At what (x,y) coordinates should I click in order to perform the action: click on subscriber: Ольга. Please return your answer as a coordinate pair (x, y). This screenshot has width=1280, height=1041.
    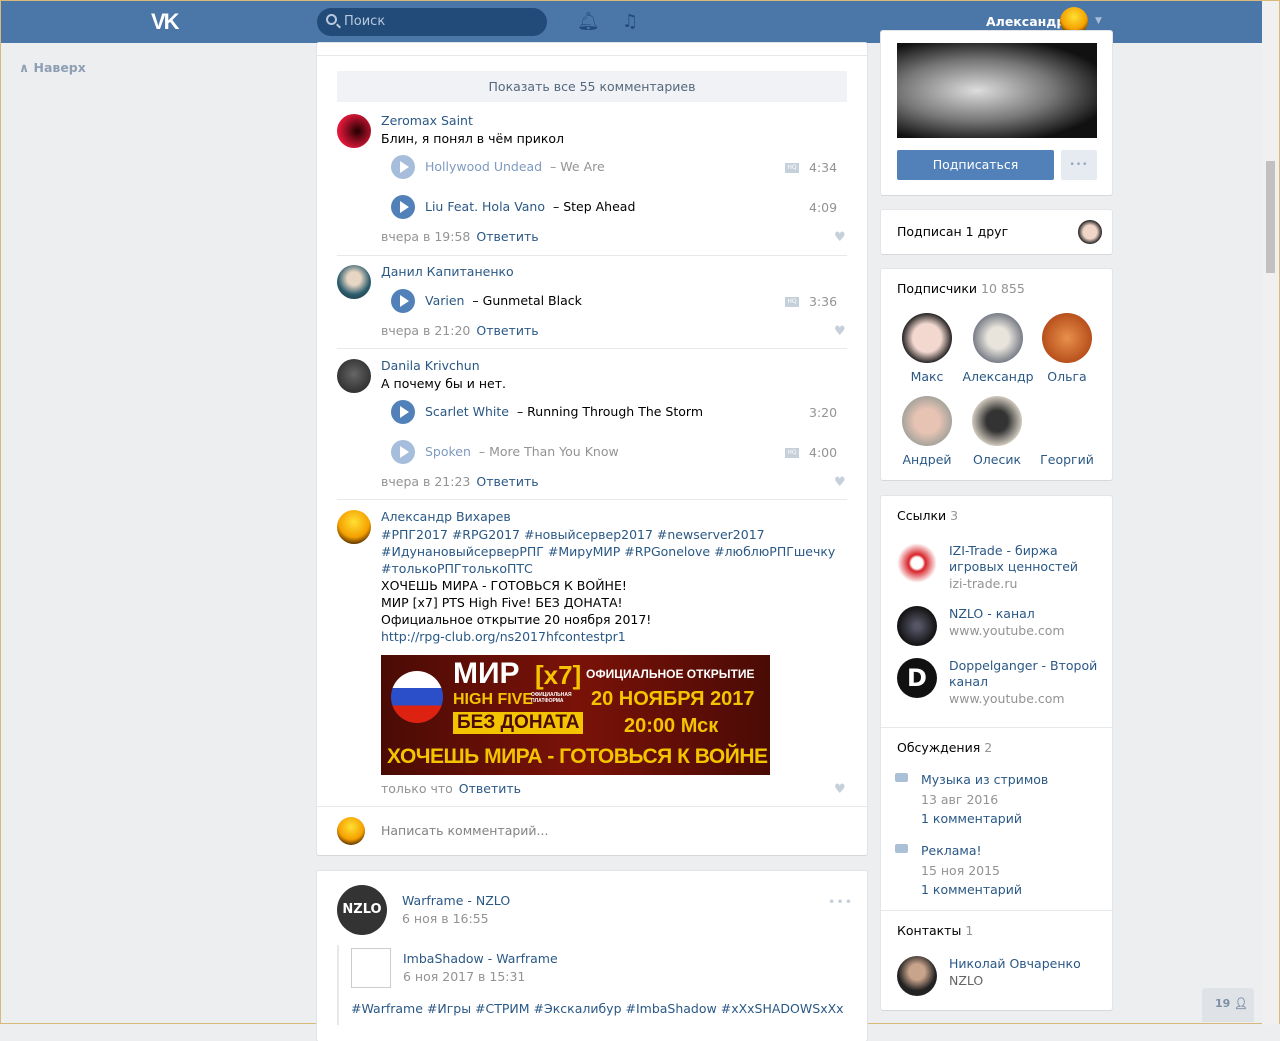
    Looking at the image, I should click on (1067, 348).